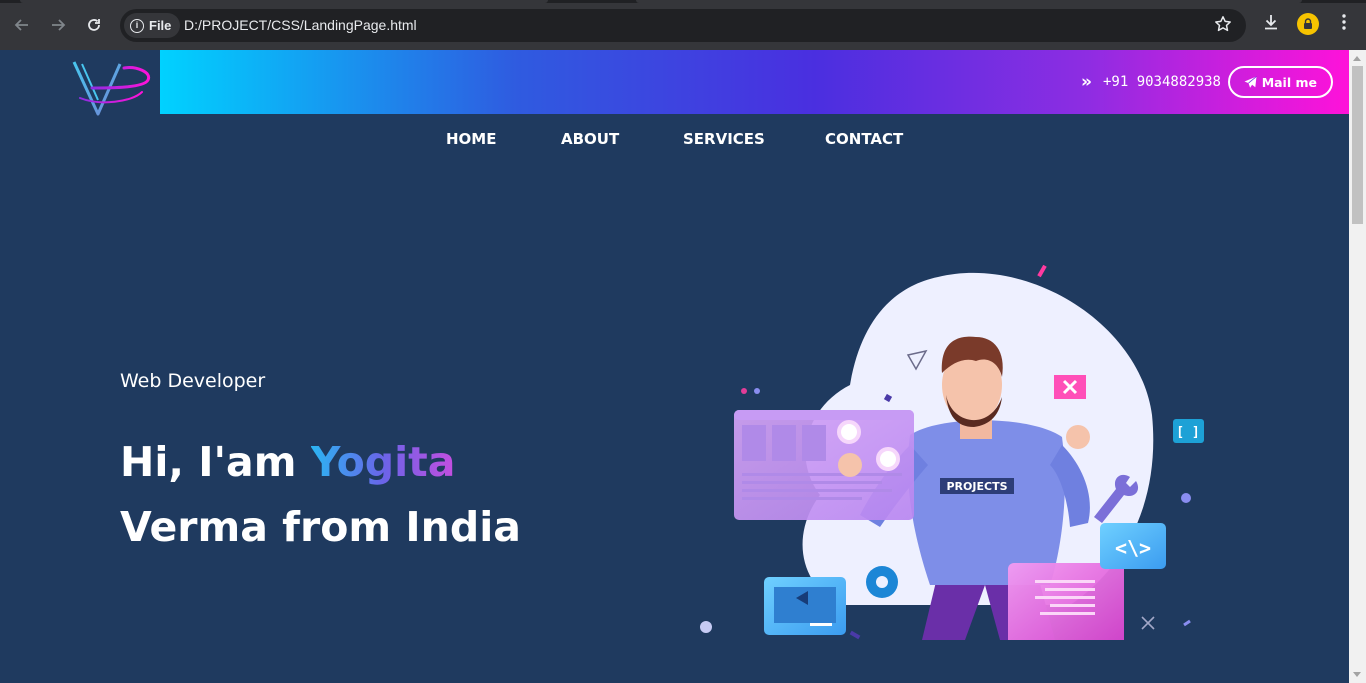 The image size is (1366, 683). Describe the element at coordinates (193, 381) in the screenshot. I see `hero-subtitle: Web Developer` at that location.